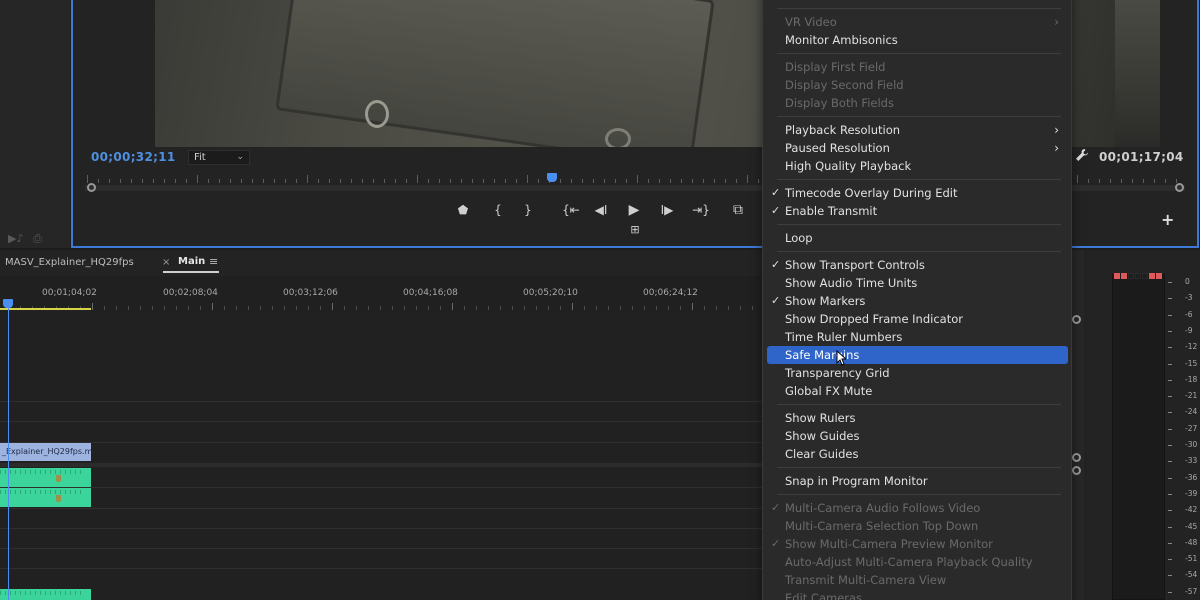 The width and height of the screenshot is (1200, 600). Describe the element at coordinates (918, 166) in the screenshot. I see `menu-item-high-quality-playback: High Quality Playback` at that location.